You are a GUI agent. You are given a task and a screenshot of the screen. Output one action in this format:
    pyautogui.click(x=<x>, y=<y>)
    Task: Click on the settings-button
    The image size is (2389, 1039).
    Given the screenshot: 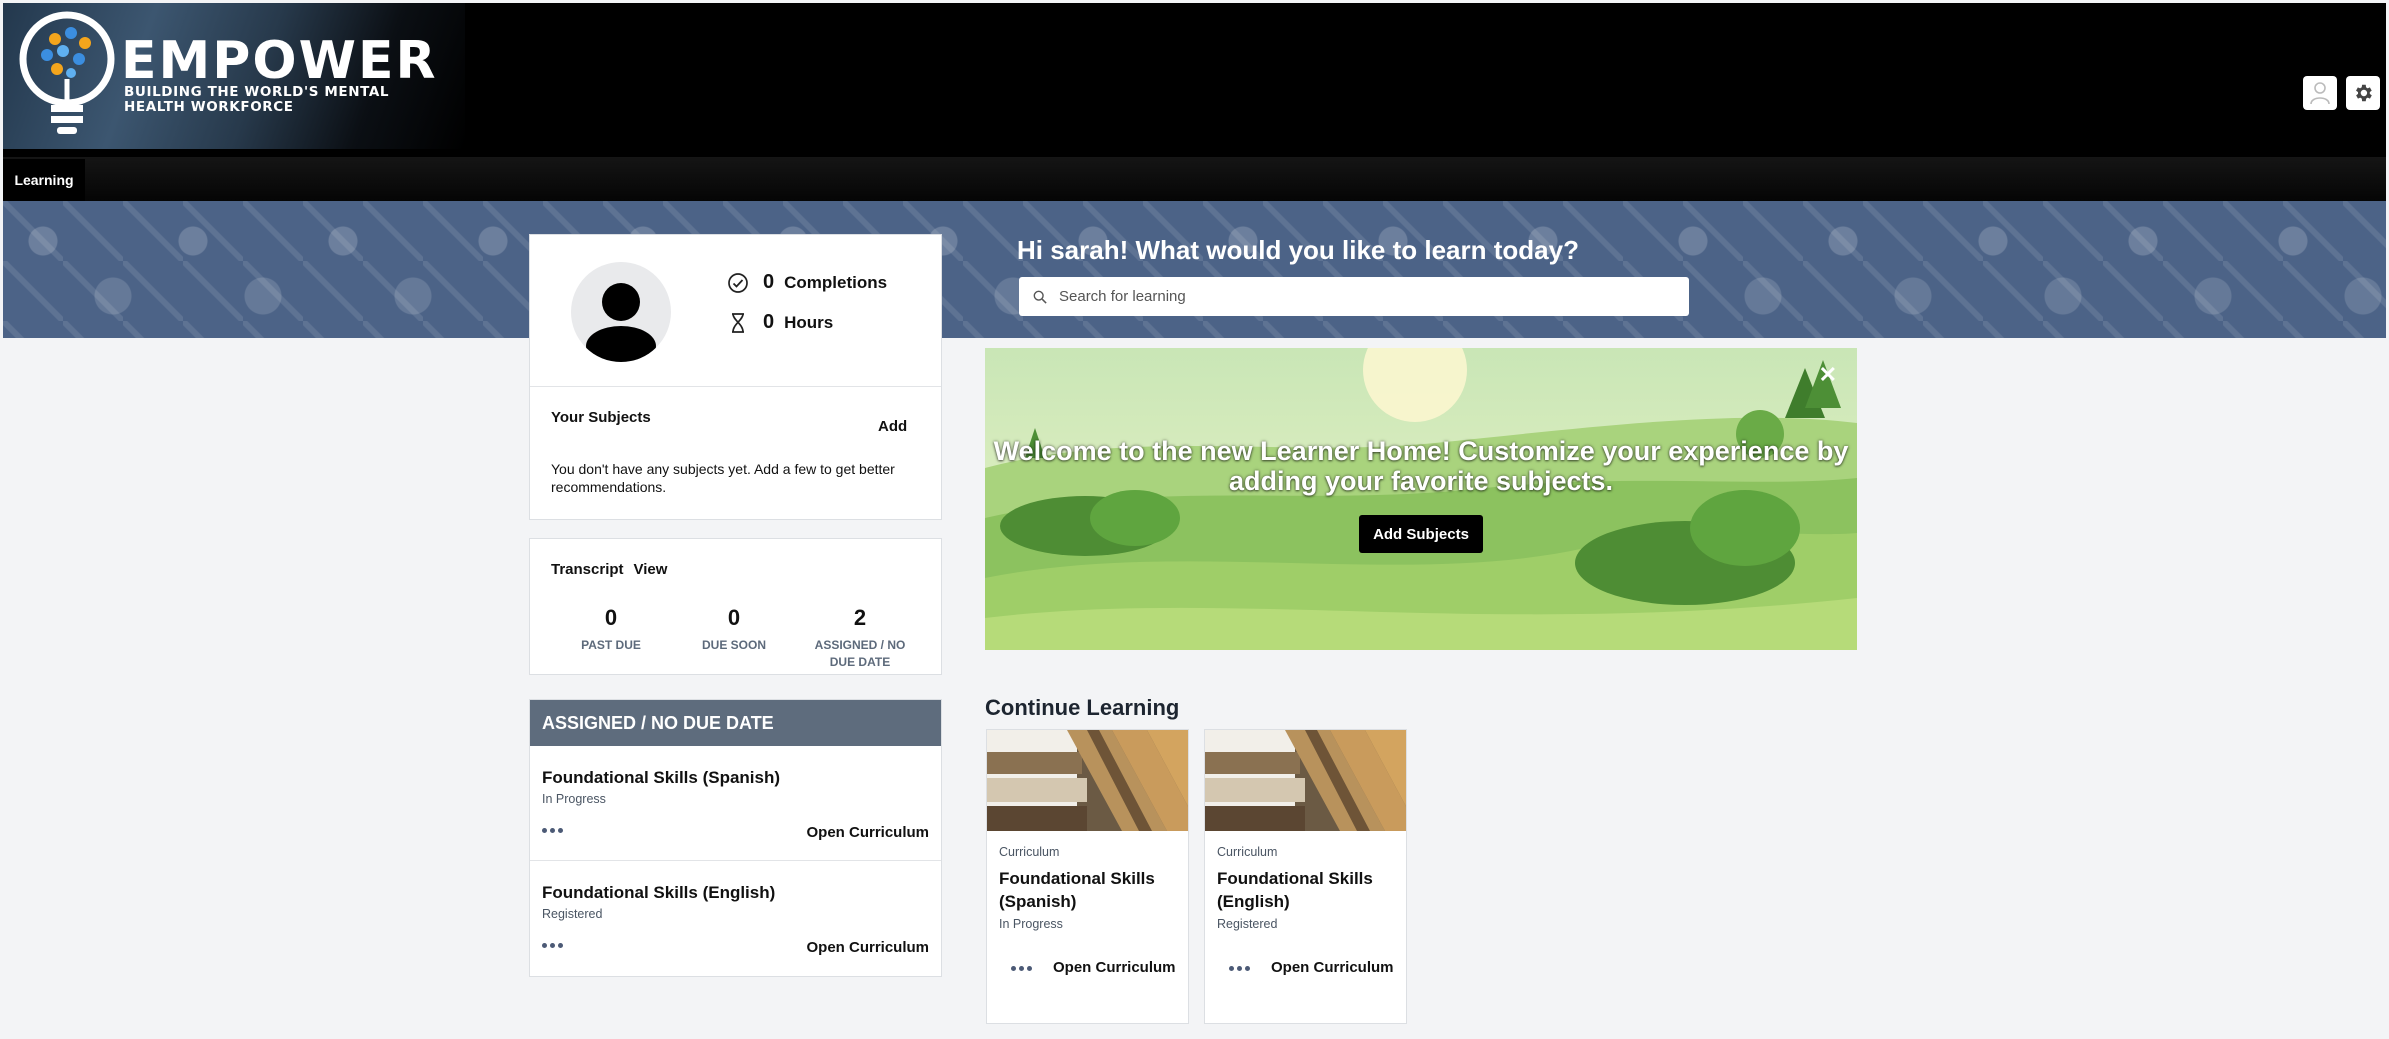 What is the action you would take?
    pyautogui.click(x=2363, y=93)
    